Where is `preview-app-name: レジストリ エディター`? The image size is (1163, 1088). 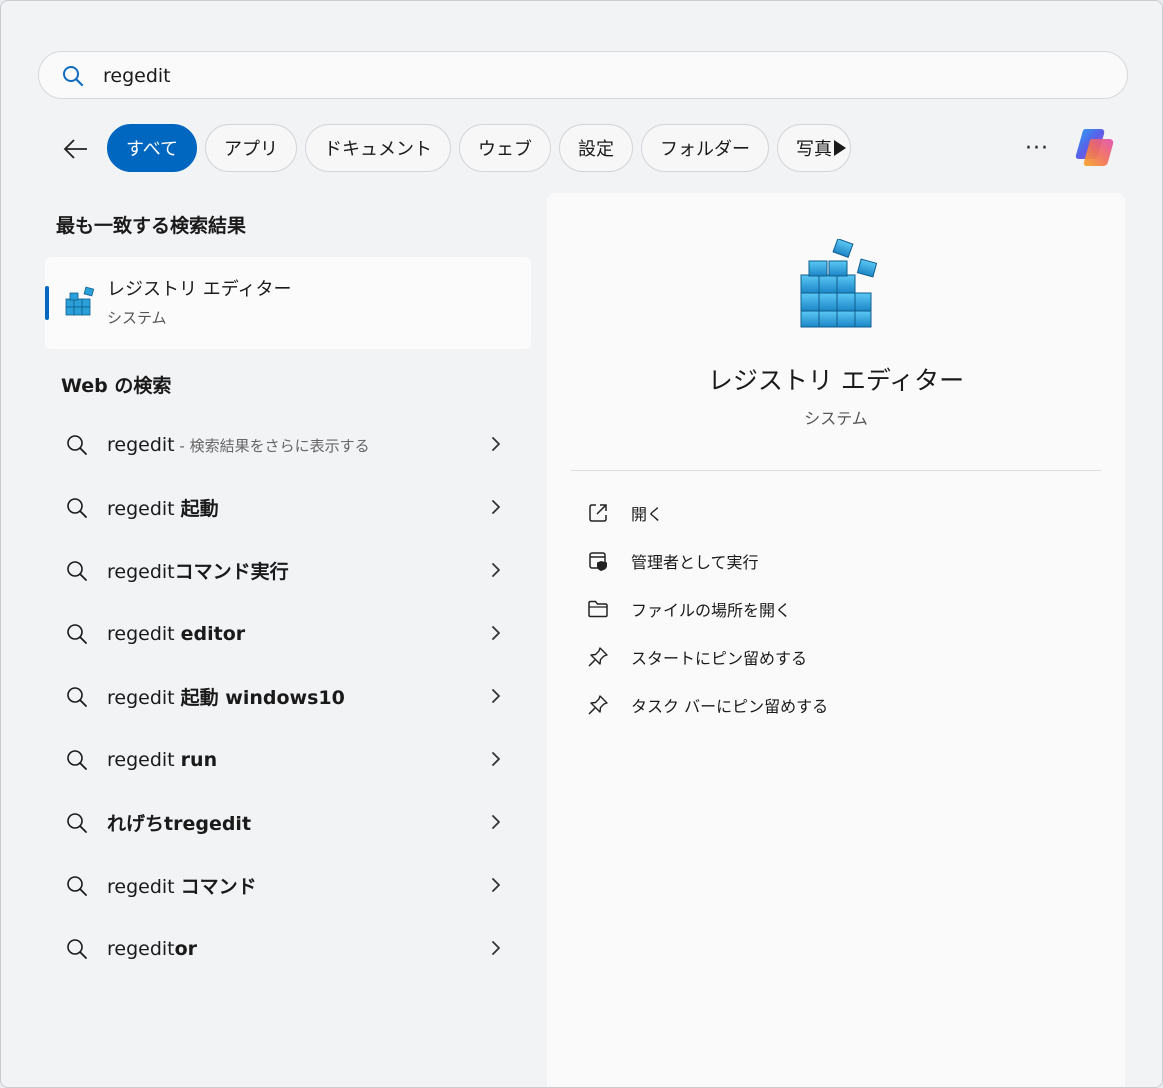 preview-app-name: レジストリ エディター is located at coordinates (836, 380).